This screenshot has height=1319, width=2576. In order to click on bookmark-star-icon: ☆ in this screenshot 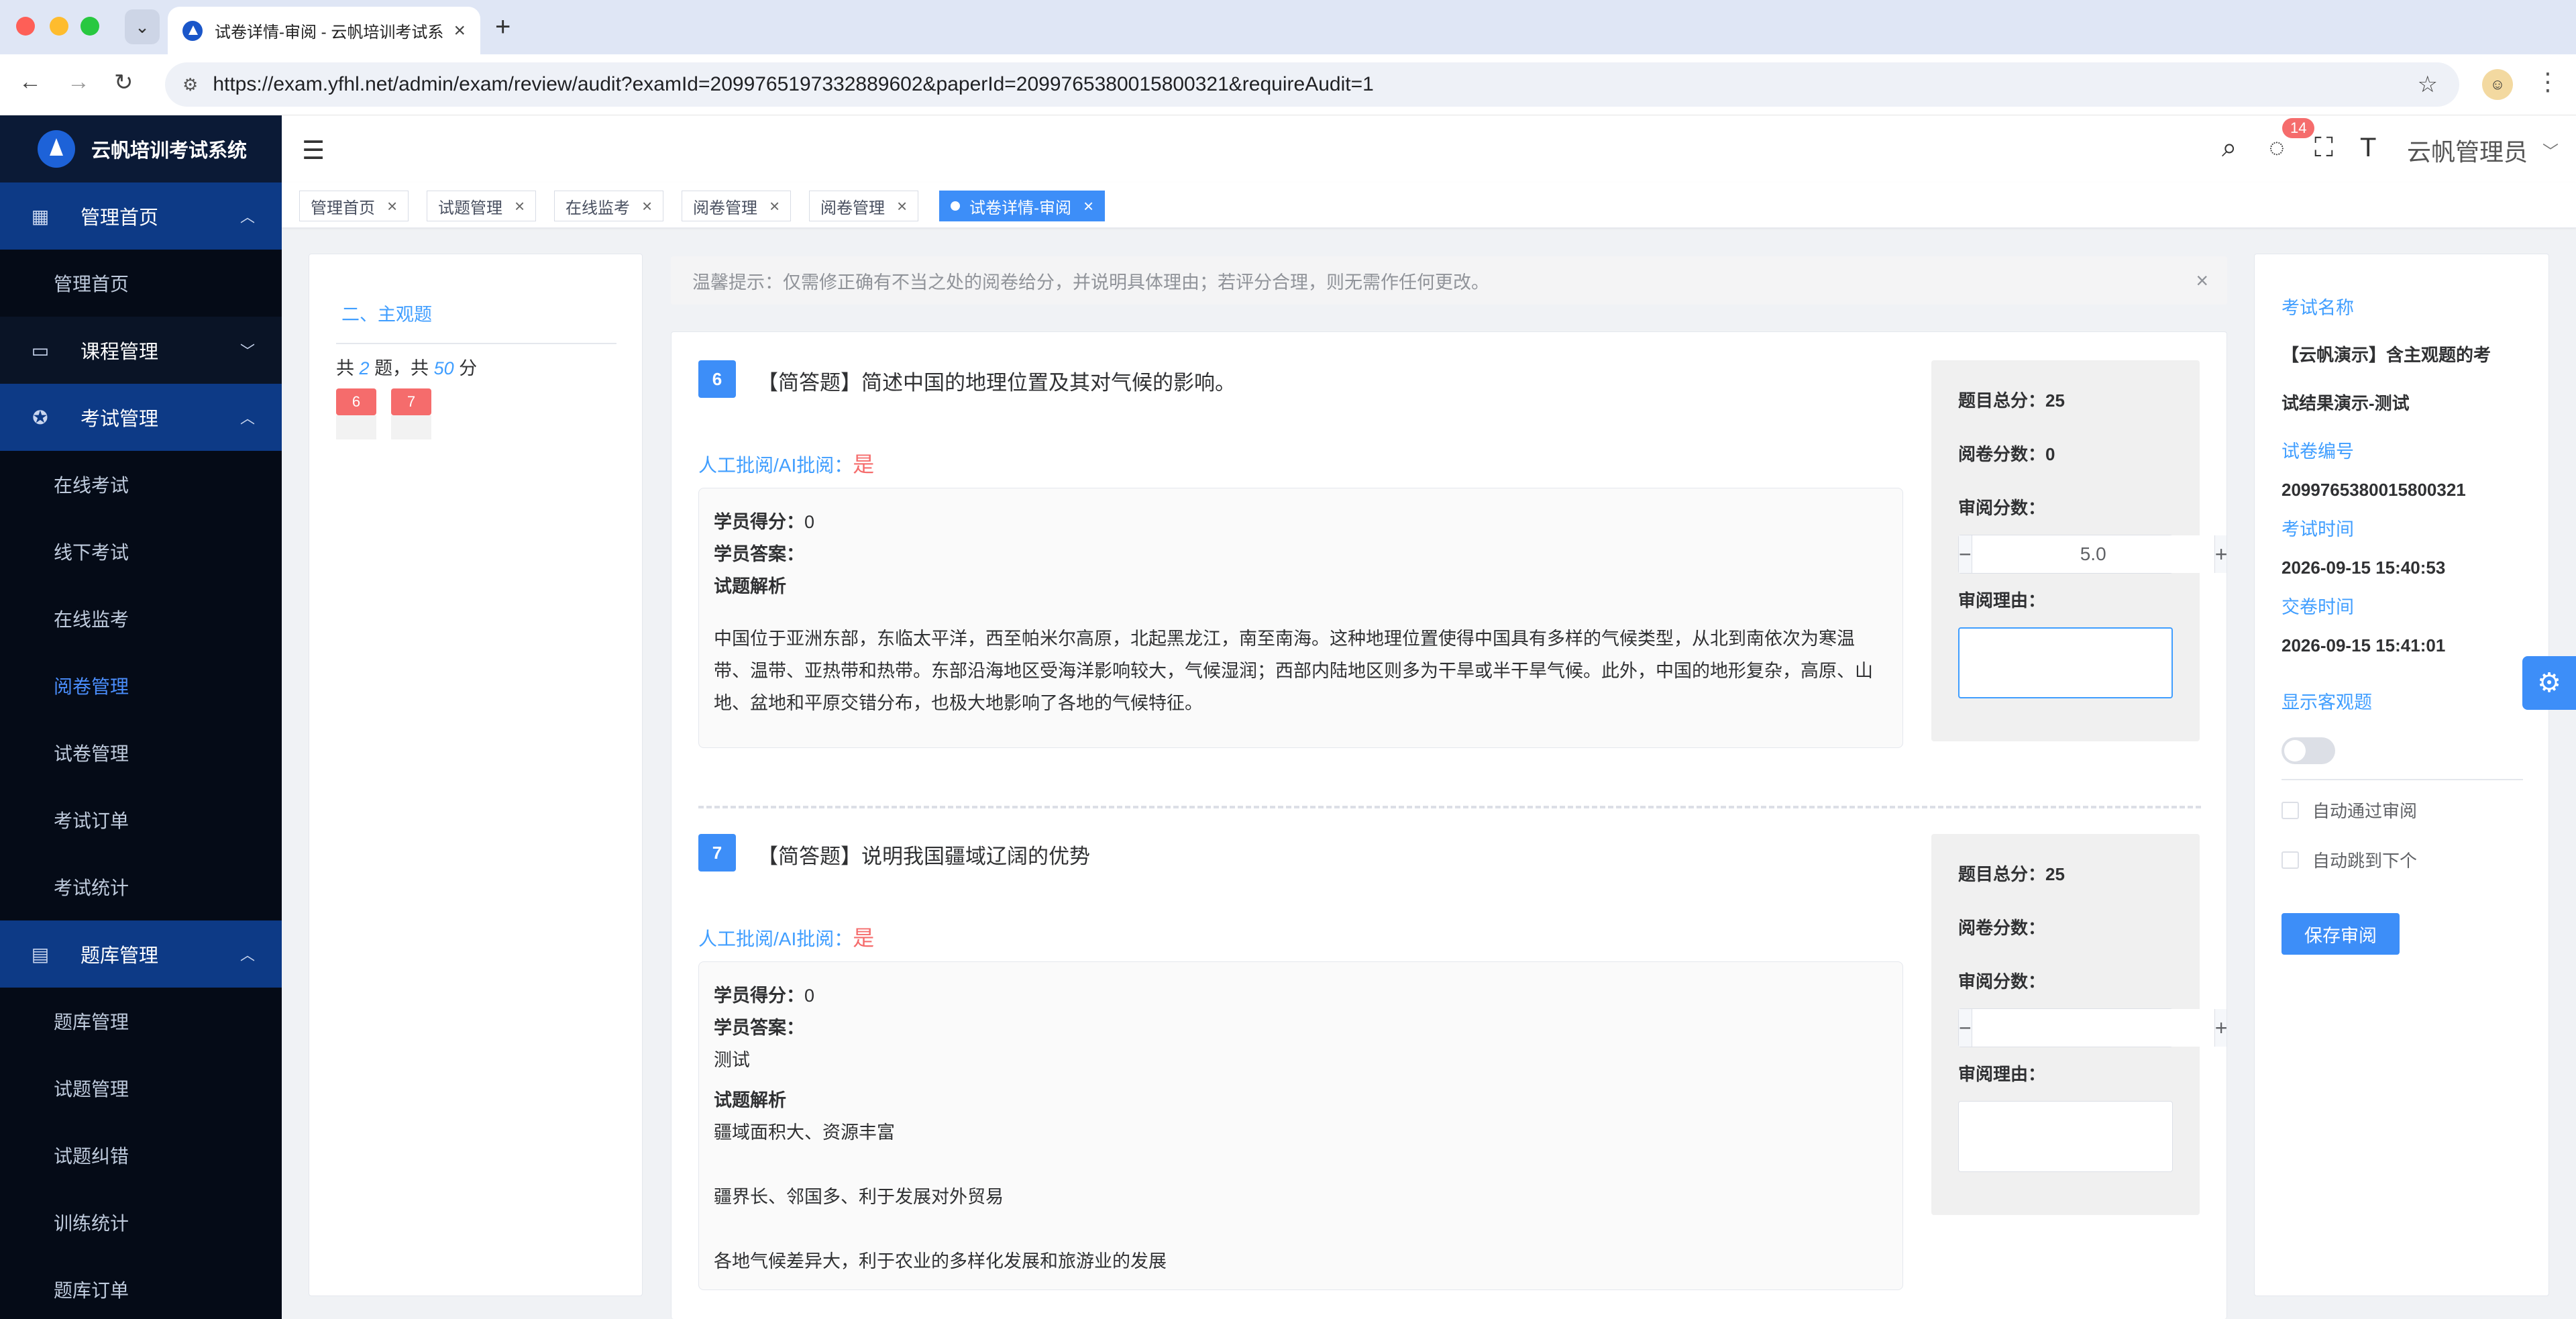, I will do `click(2428, 84)`.